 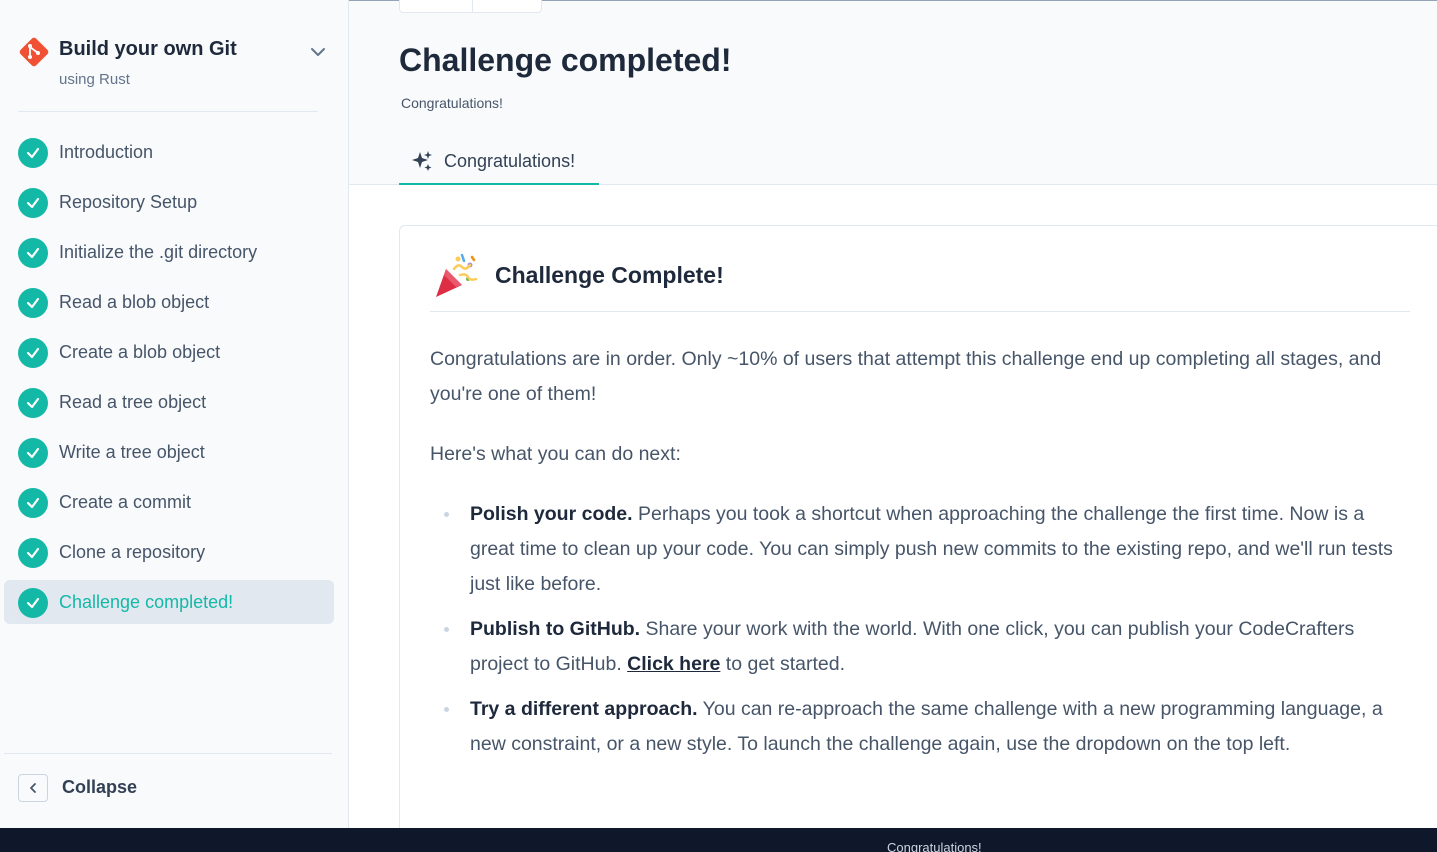 I want to click on stage-label: Read a blob object, so click(x=134, y=302).